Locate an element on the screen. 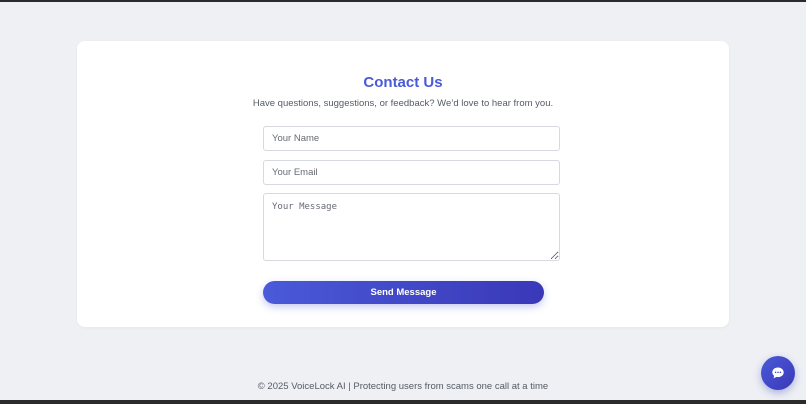  page-title: Contact Us is located at coordinates (403, 82).